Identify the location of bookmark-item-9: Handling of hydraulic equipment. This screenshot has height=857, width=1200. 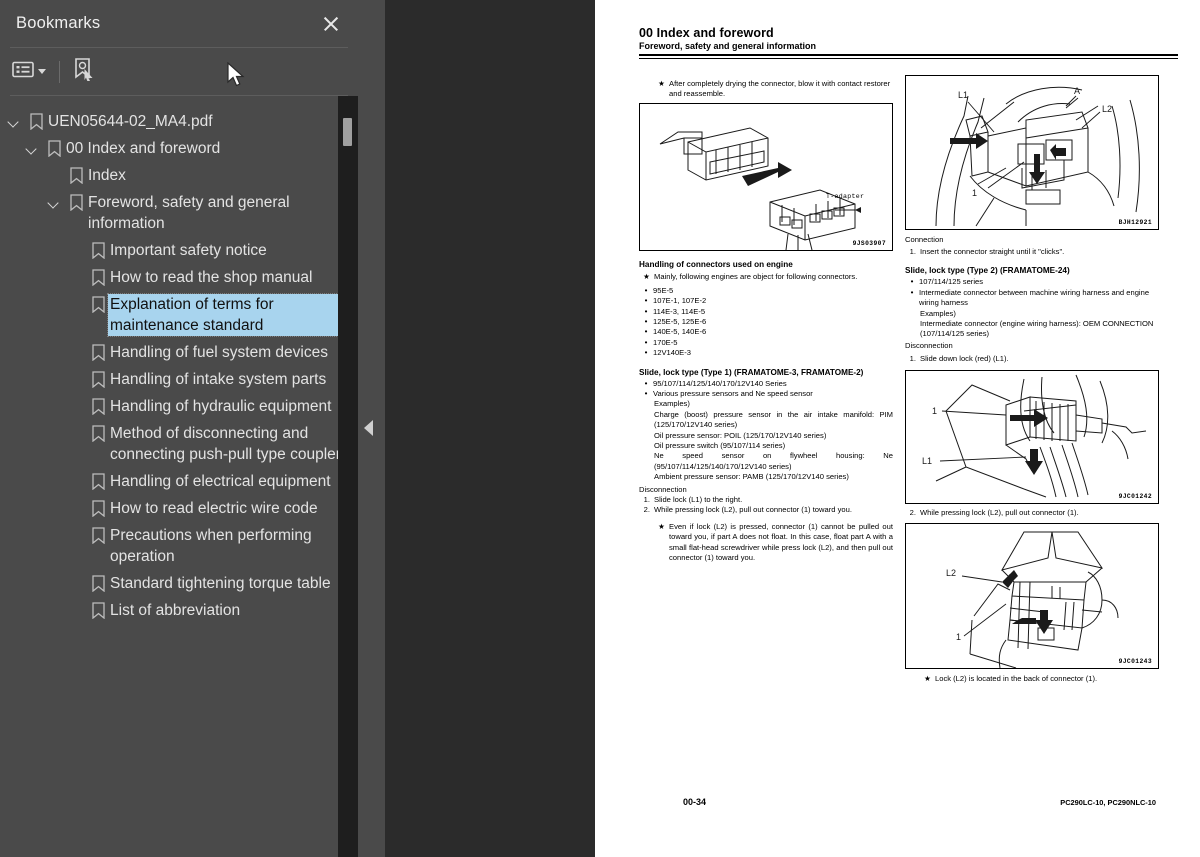
(179, 406).